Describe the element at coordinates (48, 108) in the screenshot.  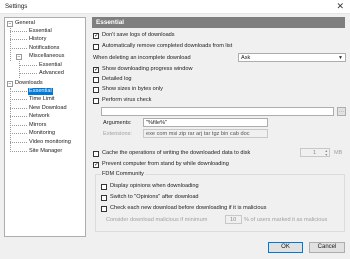
I see `tree-item-new-download: New Download` at that location.